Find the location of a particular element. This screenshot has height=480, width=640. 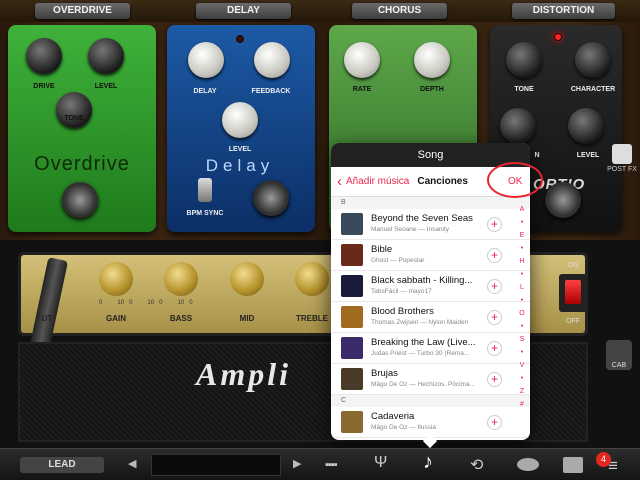

bpm-sync-toggle is located at coordinates (205, 190).